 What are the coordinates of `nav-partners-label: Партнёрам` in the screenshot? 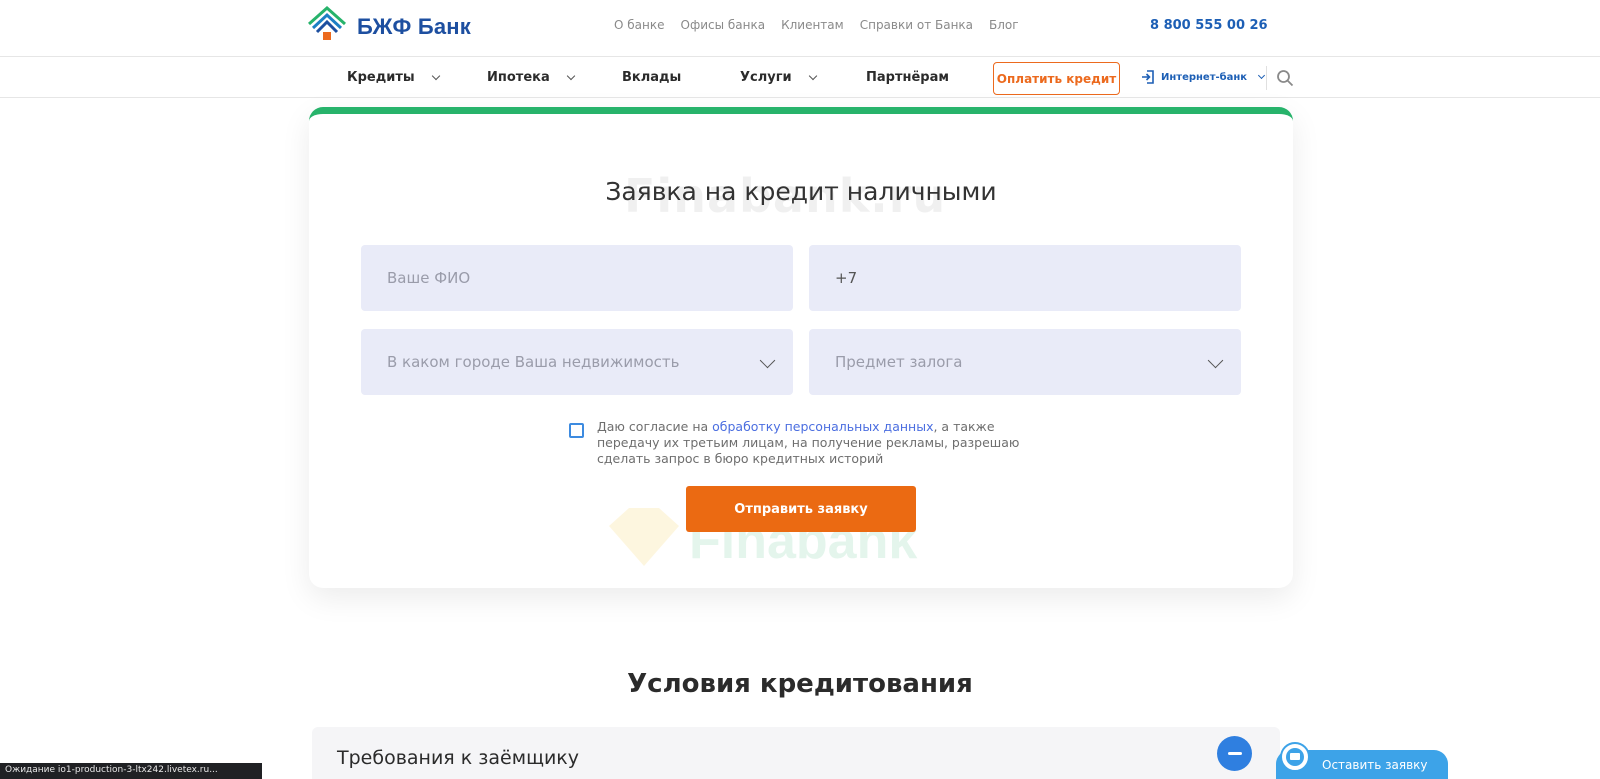 It's located at (907, 77).